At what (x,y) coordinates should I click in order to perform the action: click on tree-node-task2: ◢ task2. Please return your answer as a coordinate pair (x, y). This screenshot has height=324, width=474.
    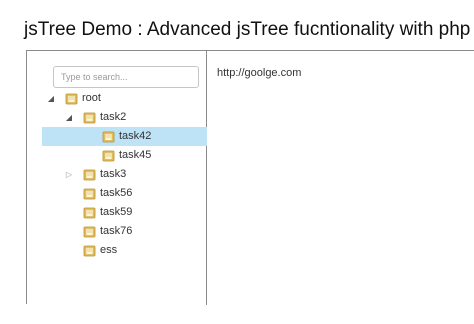
    Looking at the image, I should click on (117, 117).